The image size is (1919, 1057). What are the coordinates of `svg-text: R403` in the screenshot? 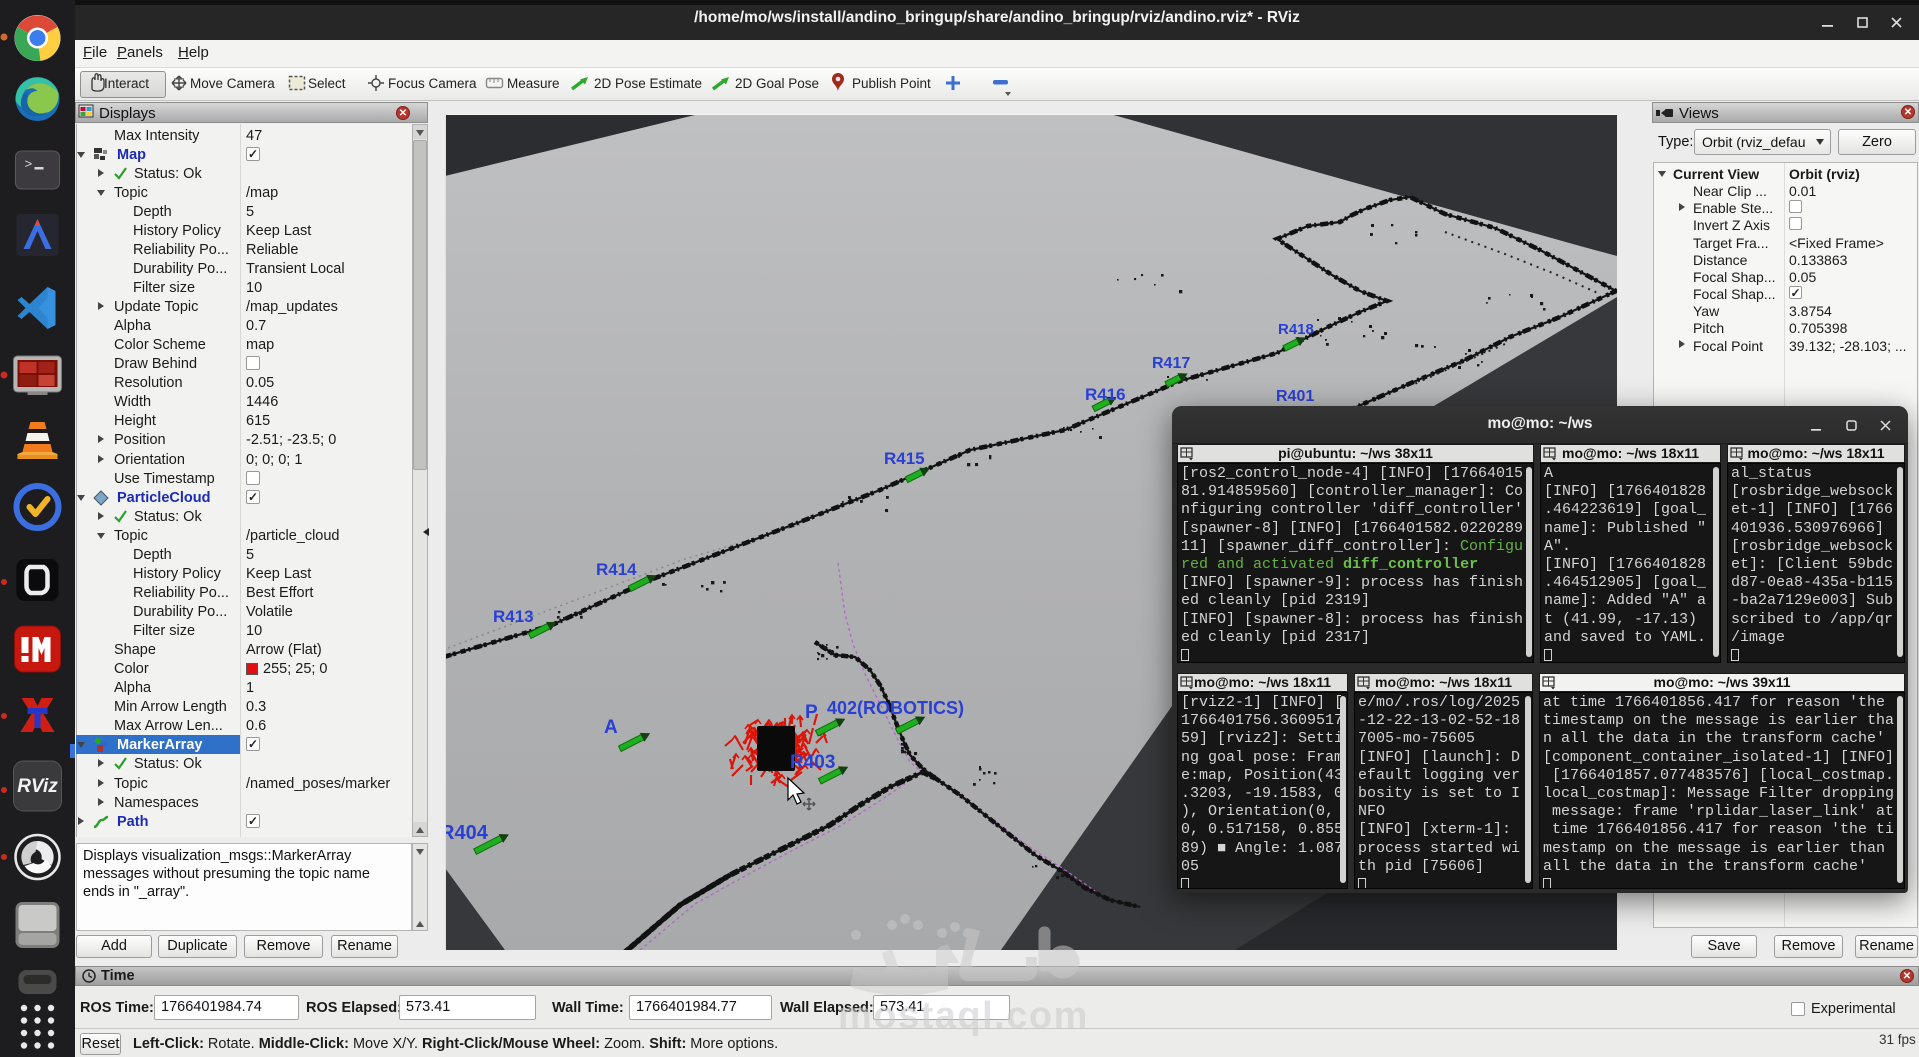 It's located at (812, 762).